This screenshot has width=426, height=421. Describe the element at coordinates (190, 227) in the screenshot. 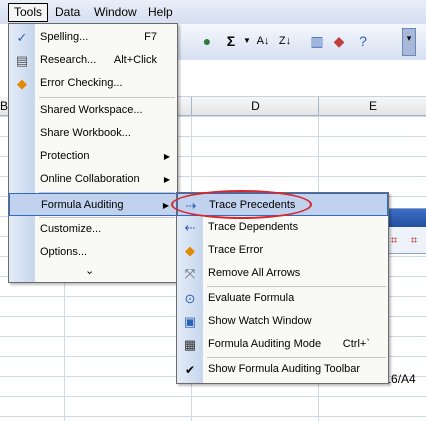

I see `trace-dependents-icon: ⇠` at that location.